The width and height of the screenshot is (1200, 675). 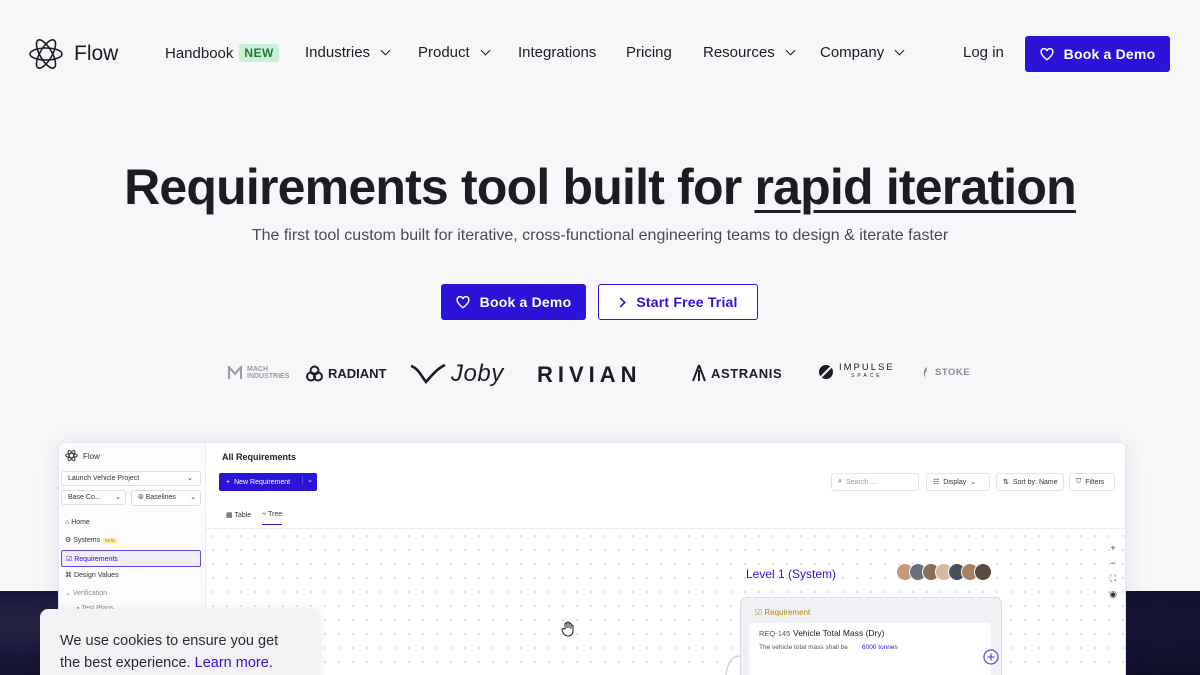 I want to click on display-button: ☷ Display ⌄, so click(x=958, y=482).